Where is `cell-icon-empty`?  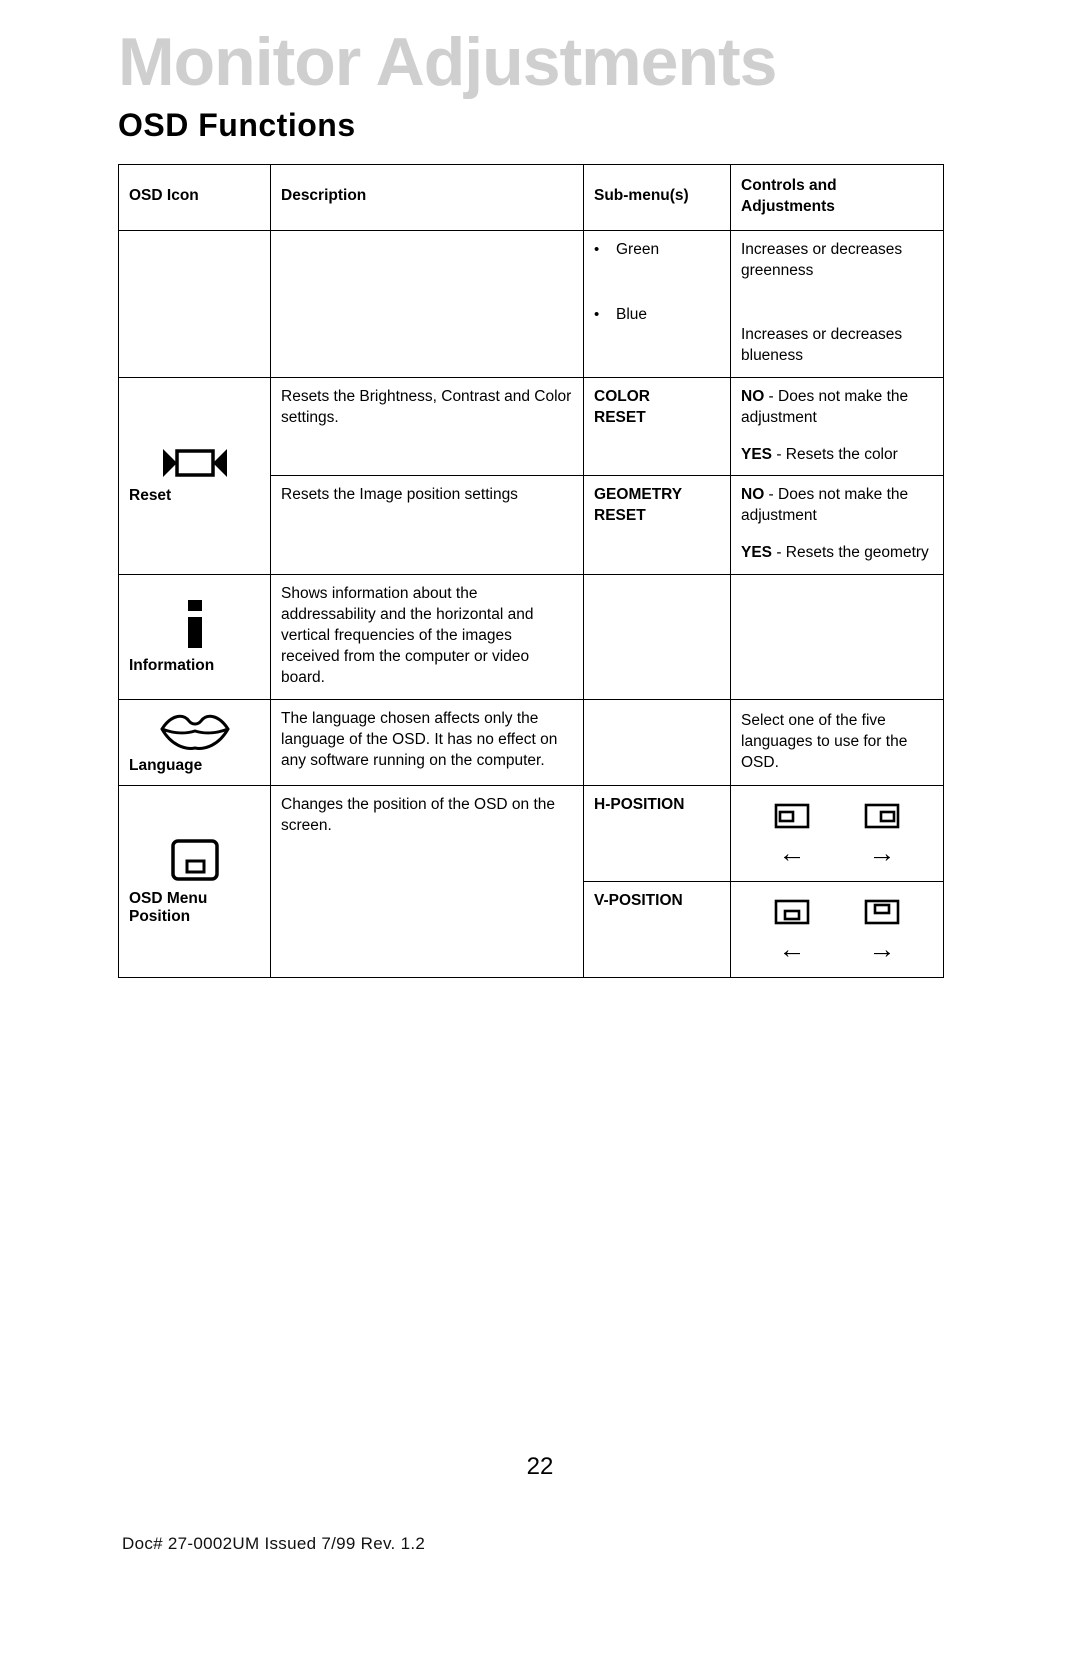 cell-icon-empty is located at coordinates (194, 304).